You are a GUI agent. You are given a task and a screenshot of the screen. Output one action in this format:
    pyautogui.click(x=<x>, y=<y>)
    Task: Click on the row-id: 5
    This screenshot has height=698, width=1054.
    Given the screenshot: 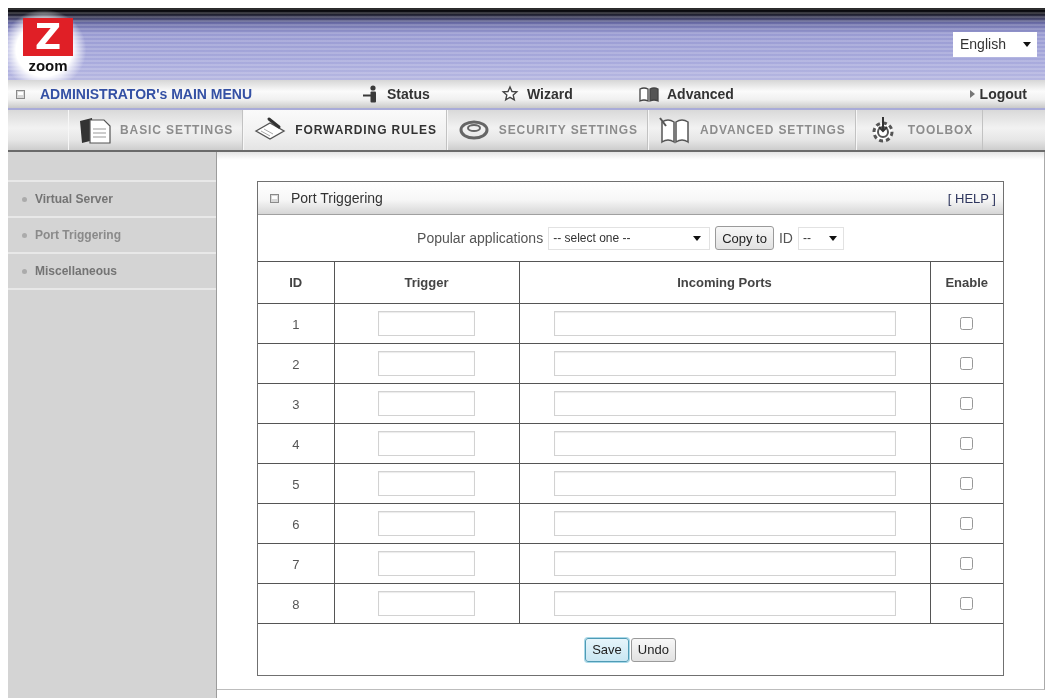 What is the action you would take?
    pyautogui.click(x=296, y=484)
    